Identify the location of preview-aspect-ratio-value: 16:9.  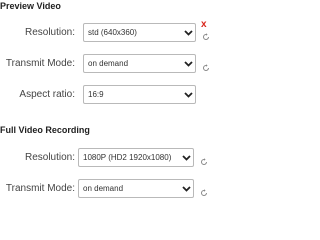
(96, 94).